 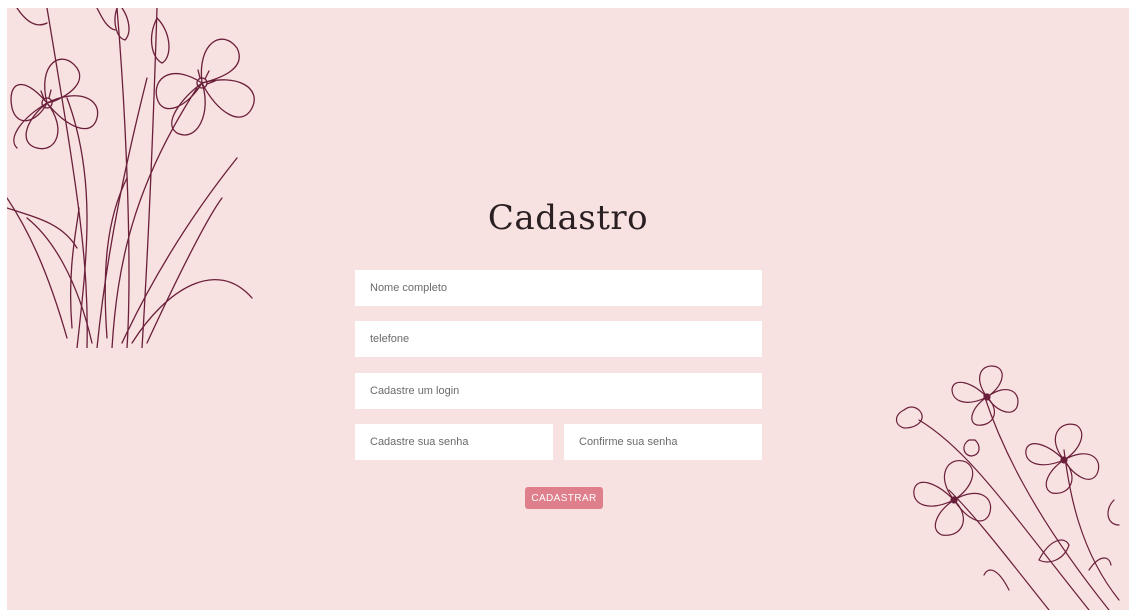 What do you see at coordinates (558, 288) in the screenshot?
I see `full-name-input` at bounding box center [558, 288].